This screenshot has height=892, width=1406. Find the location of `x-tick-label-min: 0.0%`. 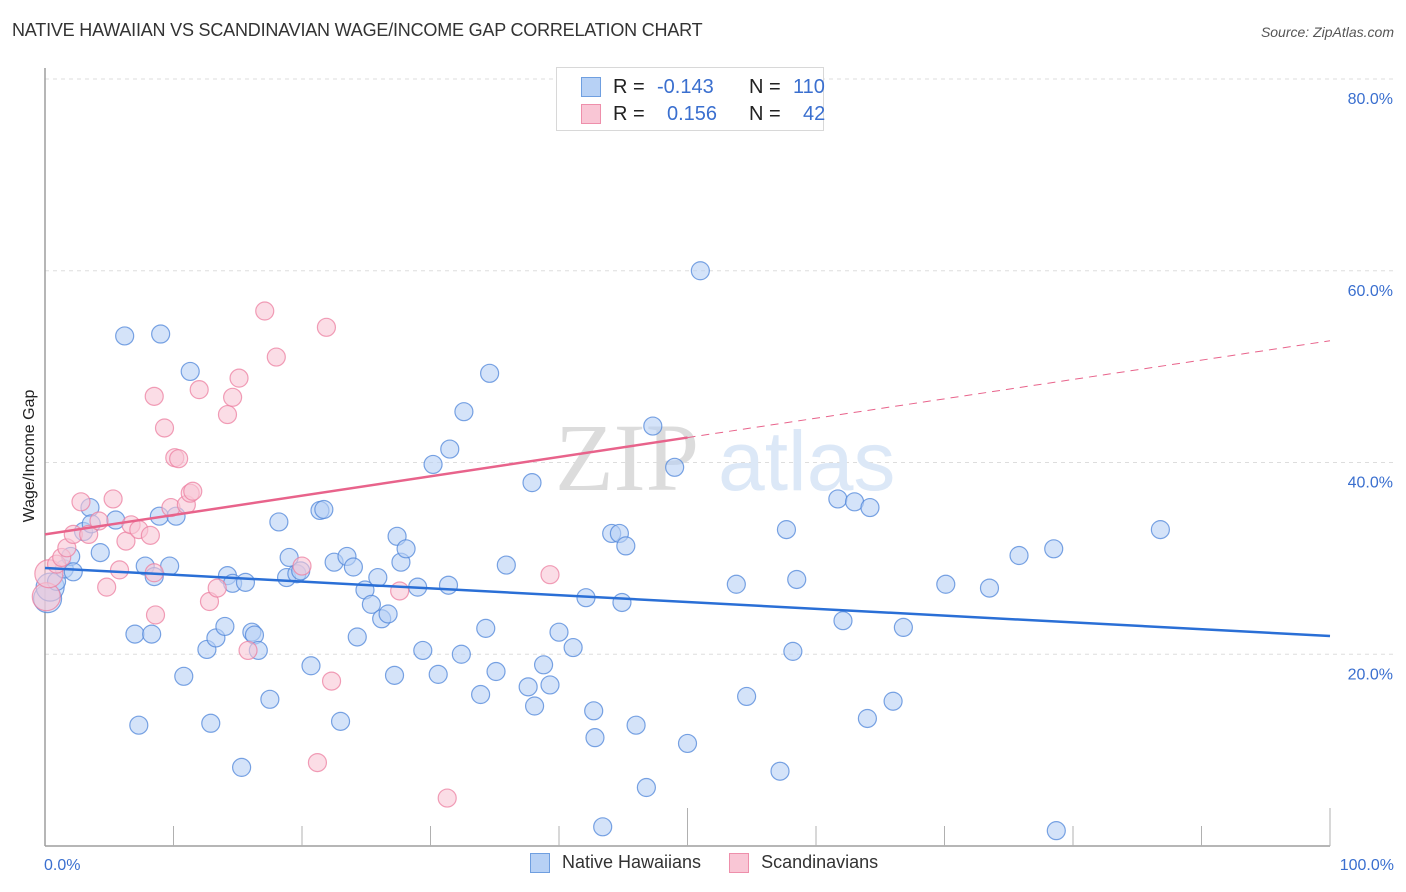

x-tick-label-min: 0.0% is located at coordinates (62, 865).